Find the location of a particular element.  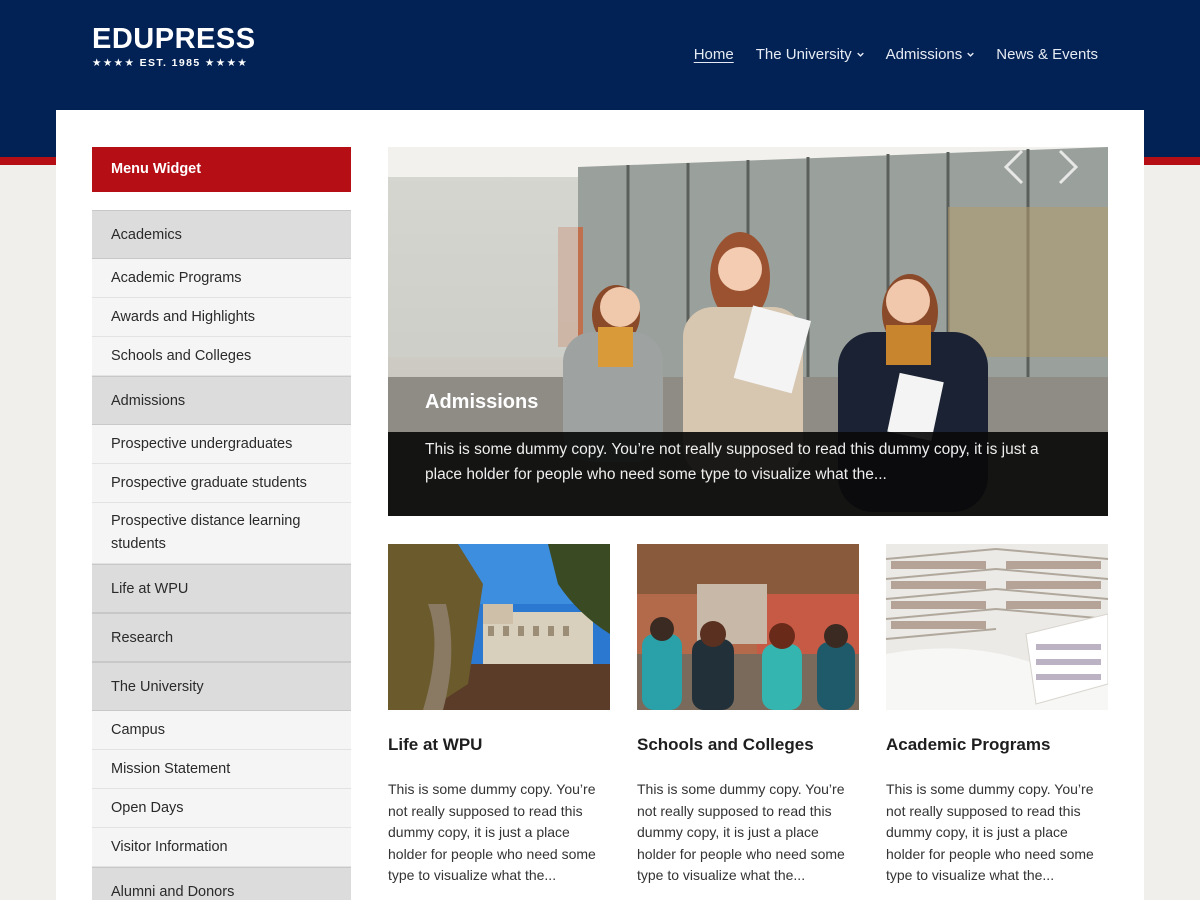

nav-item-label: News & Events is located at coordinates (1047, 54).